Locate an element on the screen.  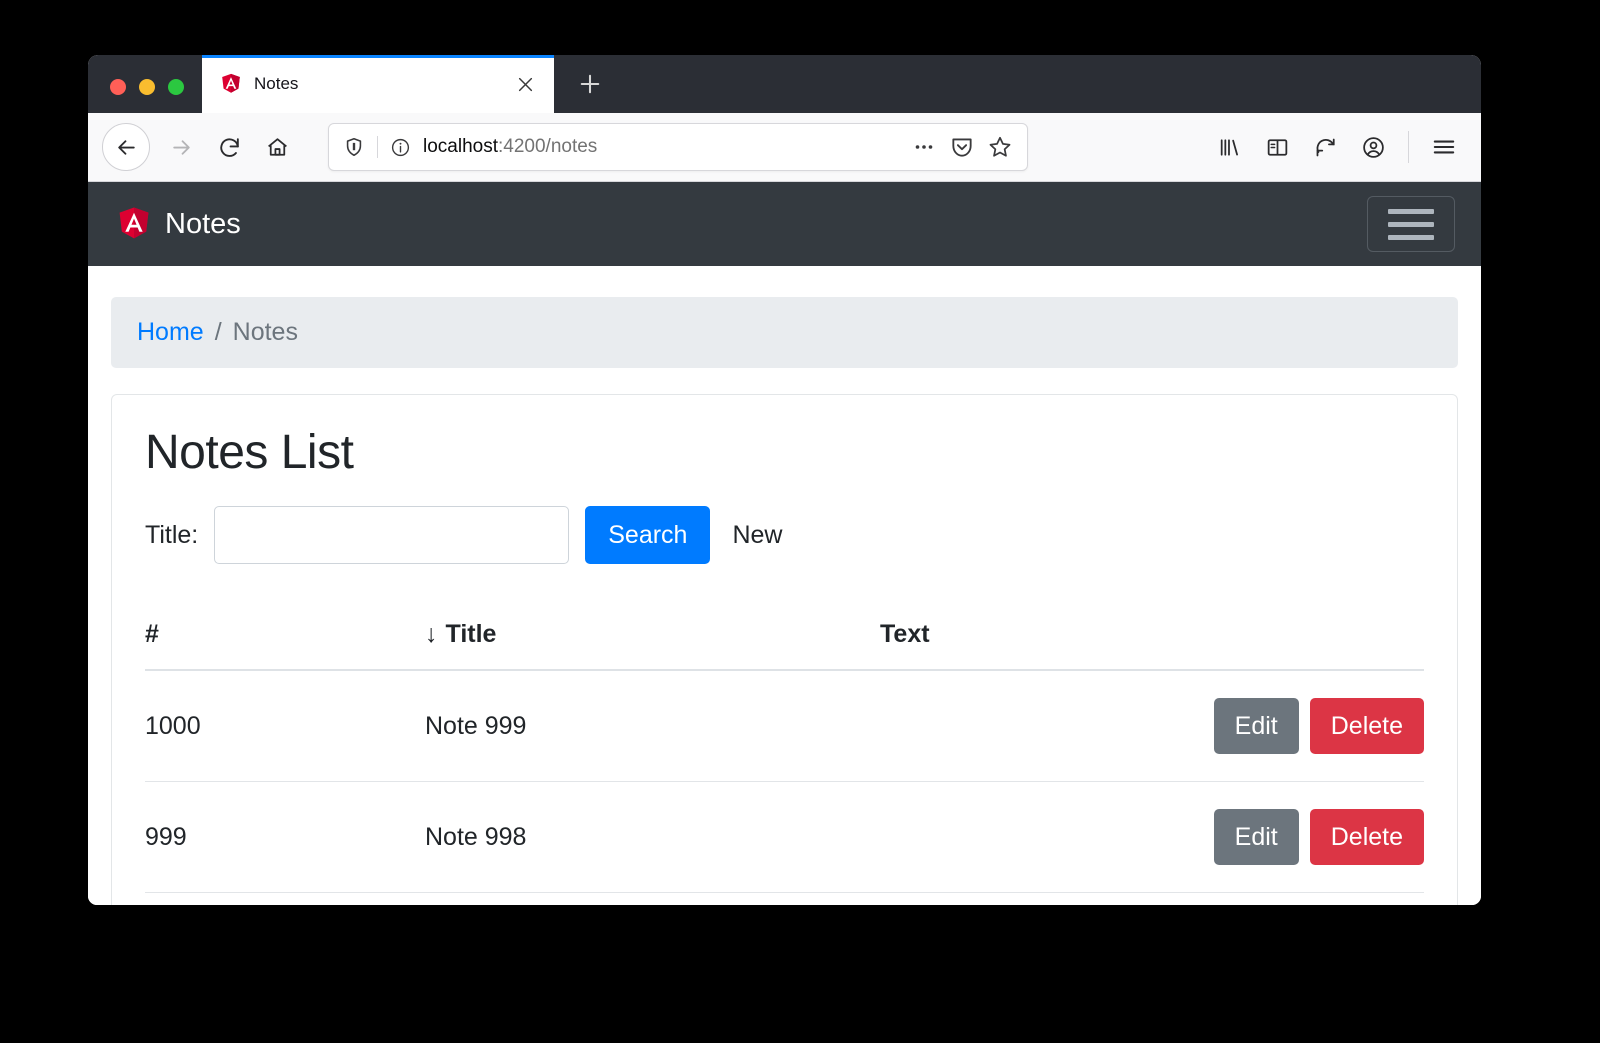
ellipsis-icon is located at coordinates (924, 147).